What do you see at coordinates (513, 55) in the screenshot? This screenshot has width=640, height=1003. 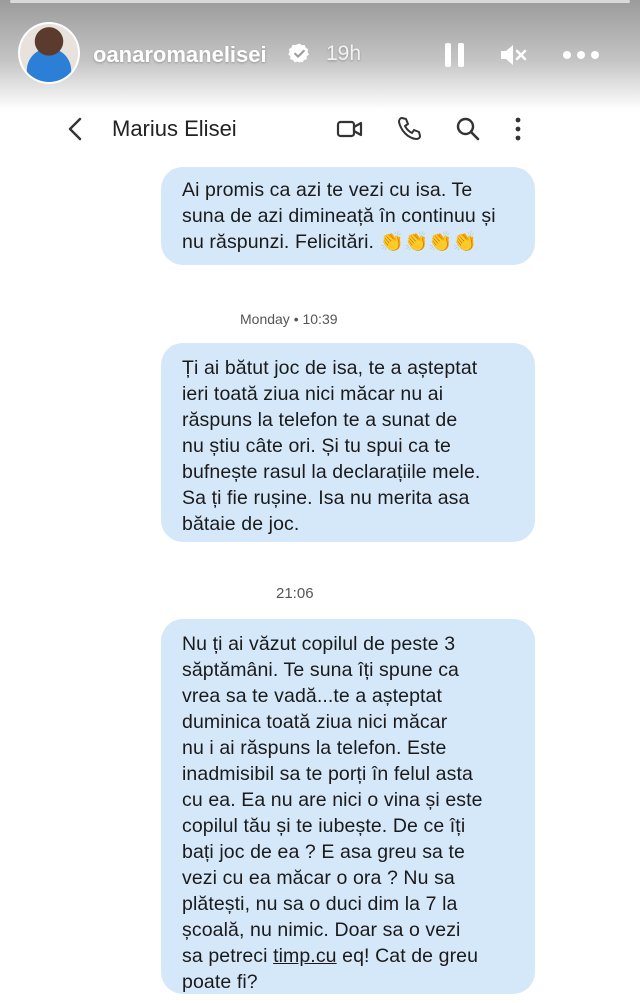 I see `speaker-muted-icon` at bounding box center [513, 55].